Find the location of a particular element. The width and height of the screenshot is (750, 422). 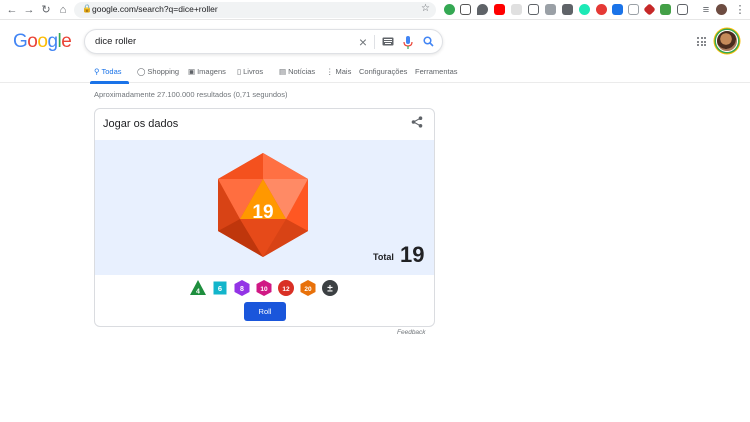

url-text: google.com/search?q=dice+roller is located at coordinates (155, 9).